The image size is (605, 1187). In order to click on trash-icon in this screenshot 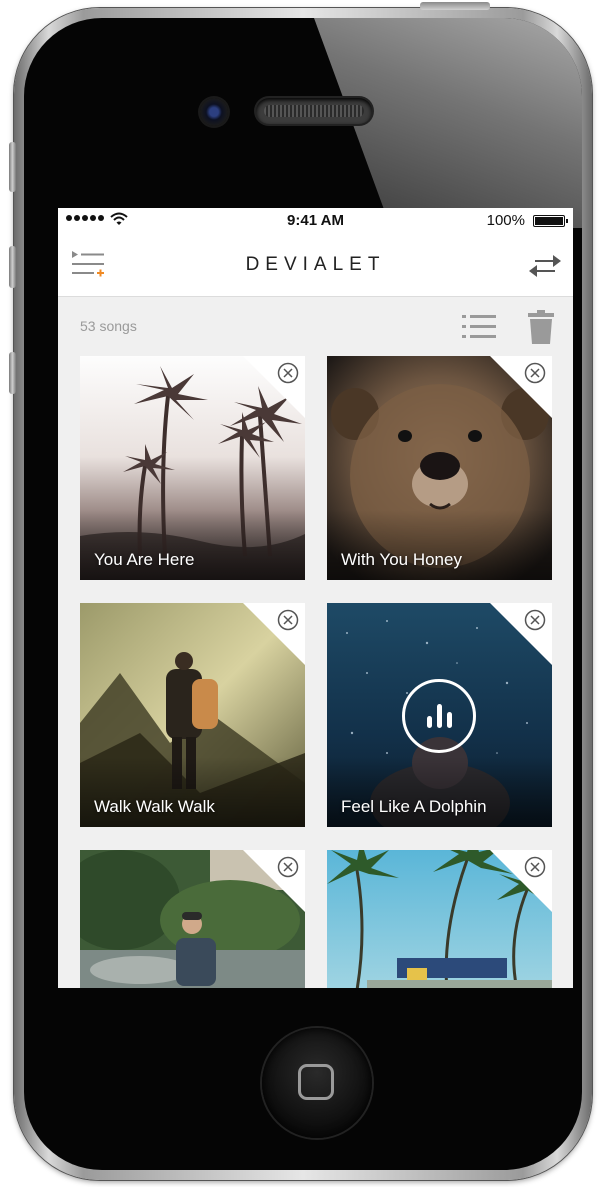, I will do `click(541, 327)`.